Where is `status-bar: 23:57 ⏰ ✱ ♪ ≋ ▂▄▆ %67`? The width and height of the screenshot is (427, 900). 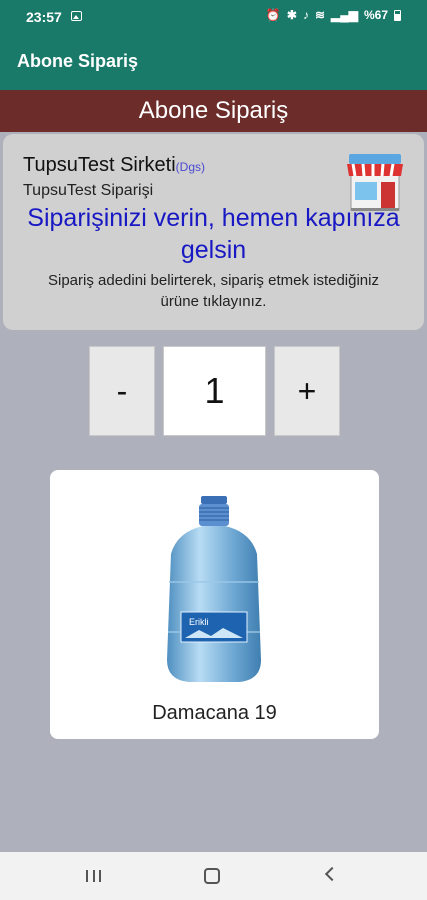 status-bar: 23:57 ⏰ ✱ ♪ ≋ ▂▄▆ %67 is located at coordinates (213, 16).